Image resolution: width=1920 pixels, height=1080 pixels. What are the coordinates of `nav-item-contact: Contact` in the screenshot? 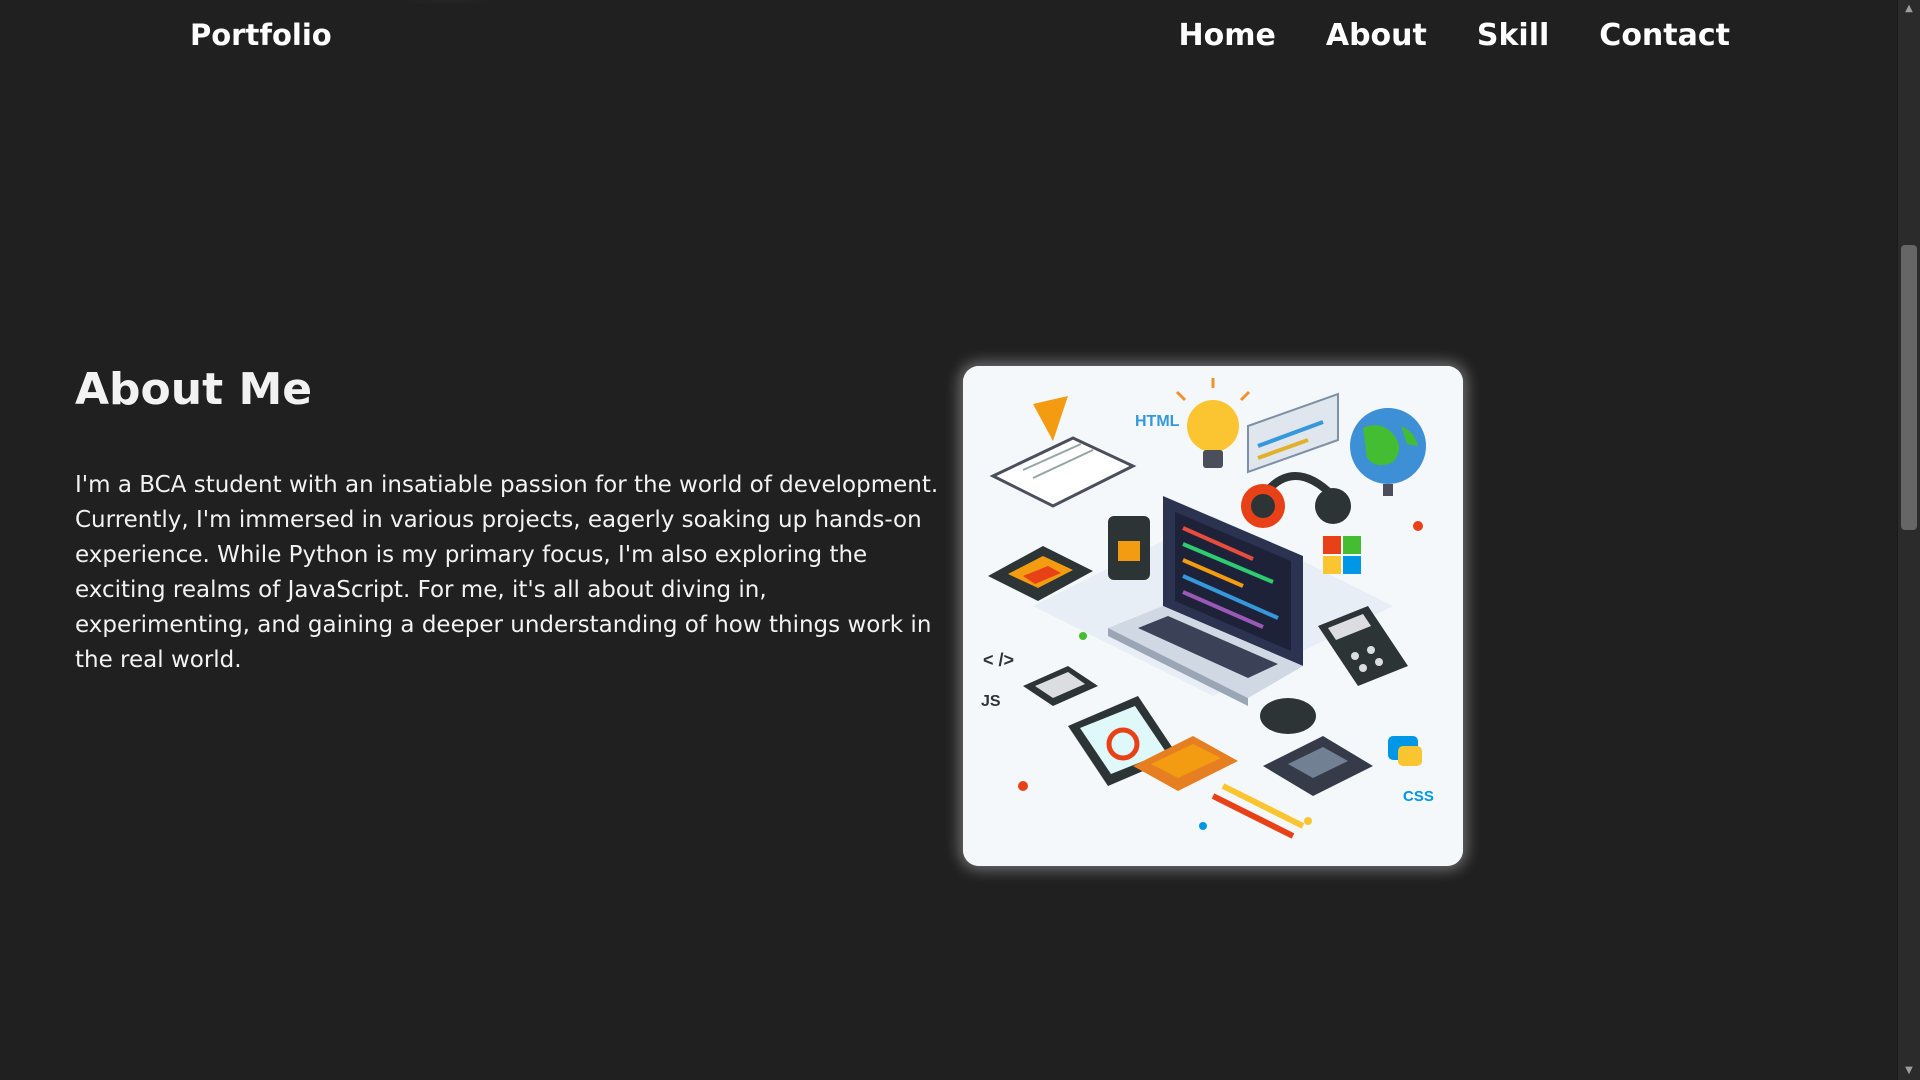 It's located at (1664, 35).